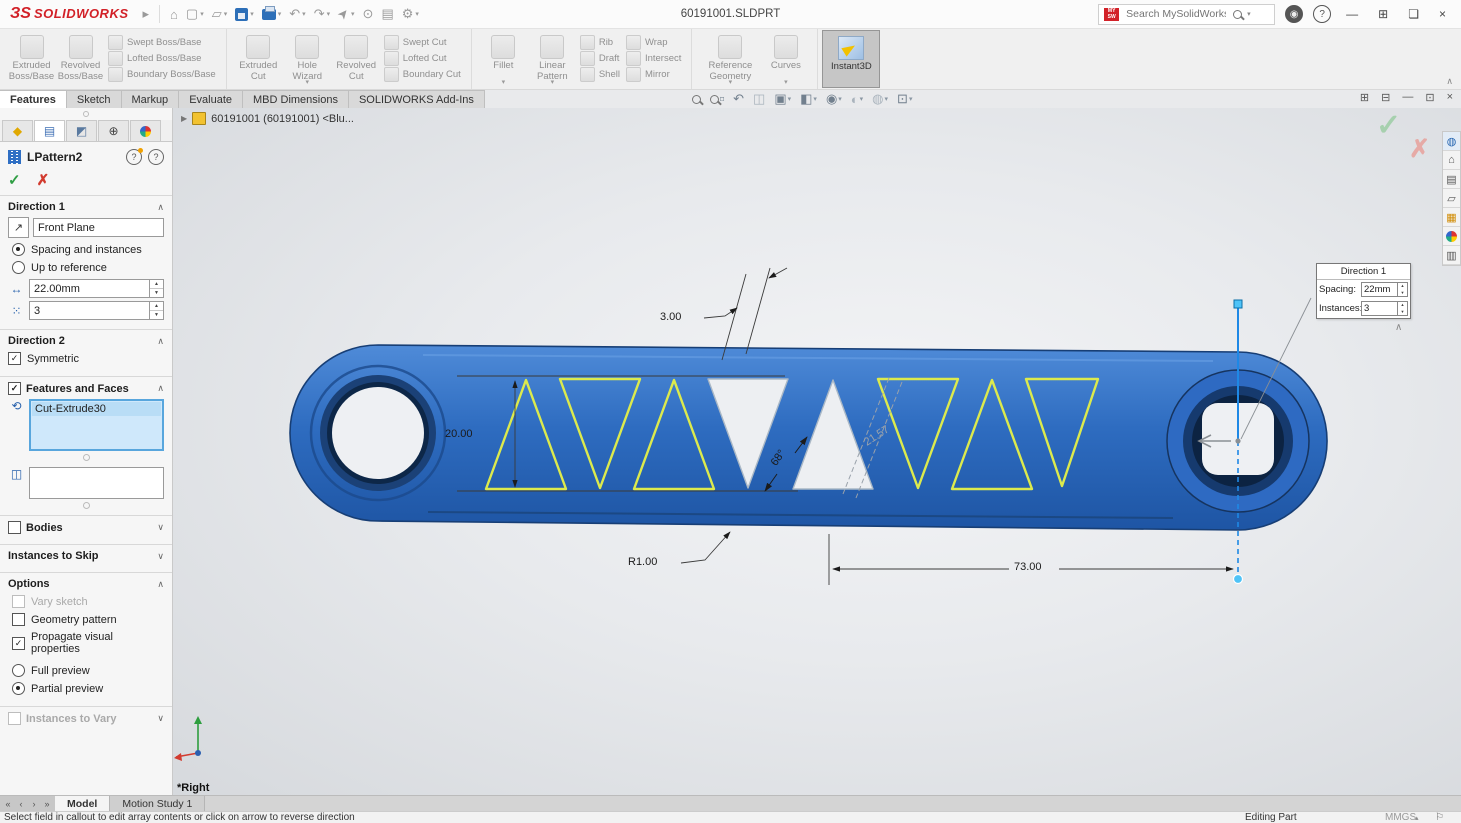 The height and width of the screenshot is (823, 1461). I want to click on previous-view-icon: ↶, so click(738, 99).